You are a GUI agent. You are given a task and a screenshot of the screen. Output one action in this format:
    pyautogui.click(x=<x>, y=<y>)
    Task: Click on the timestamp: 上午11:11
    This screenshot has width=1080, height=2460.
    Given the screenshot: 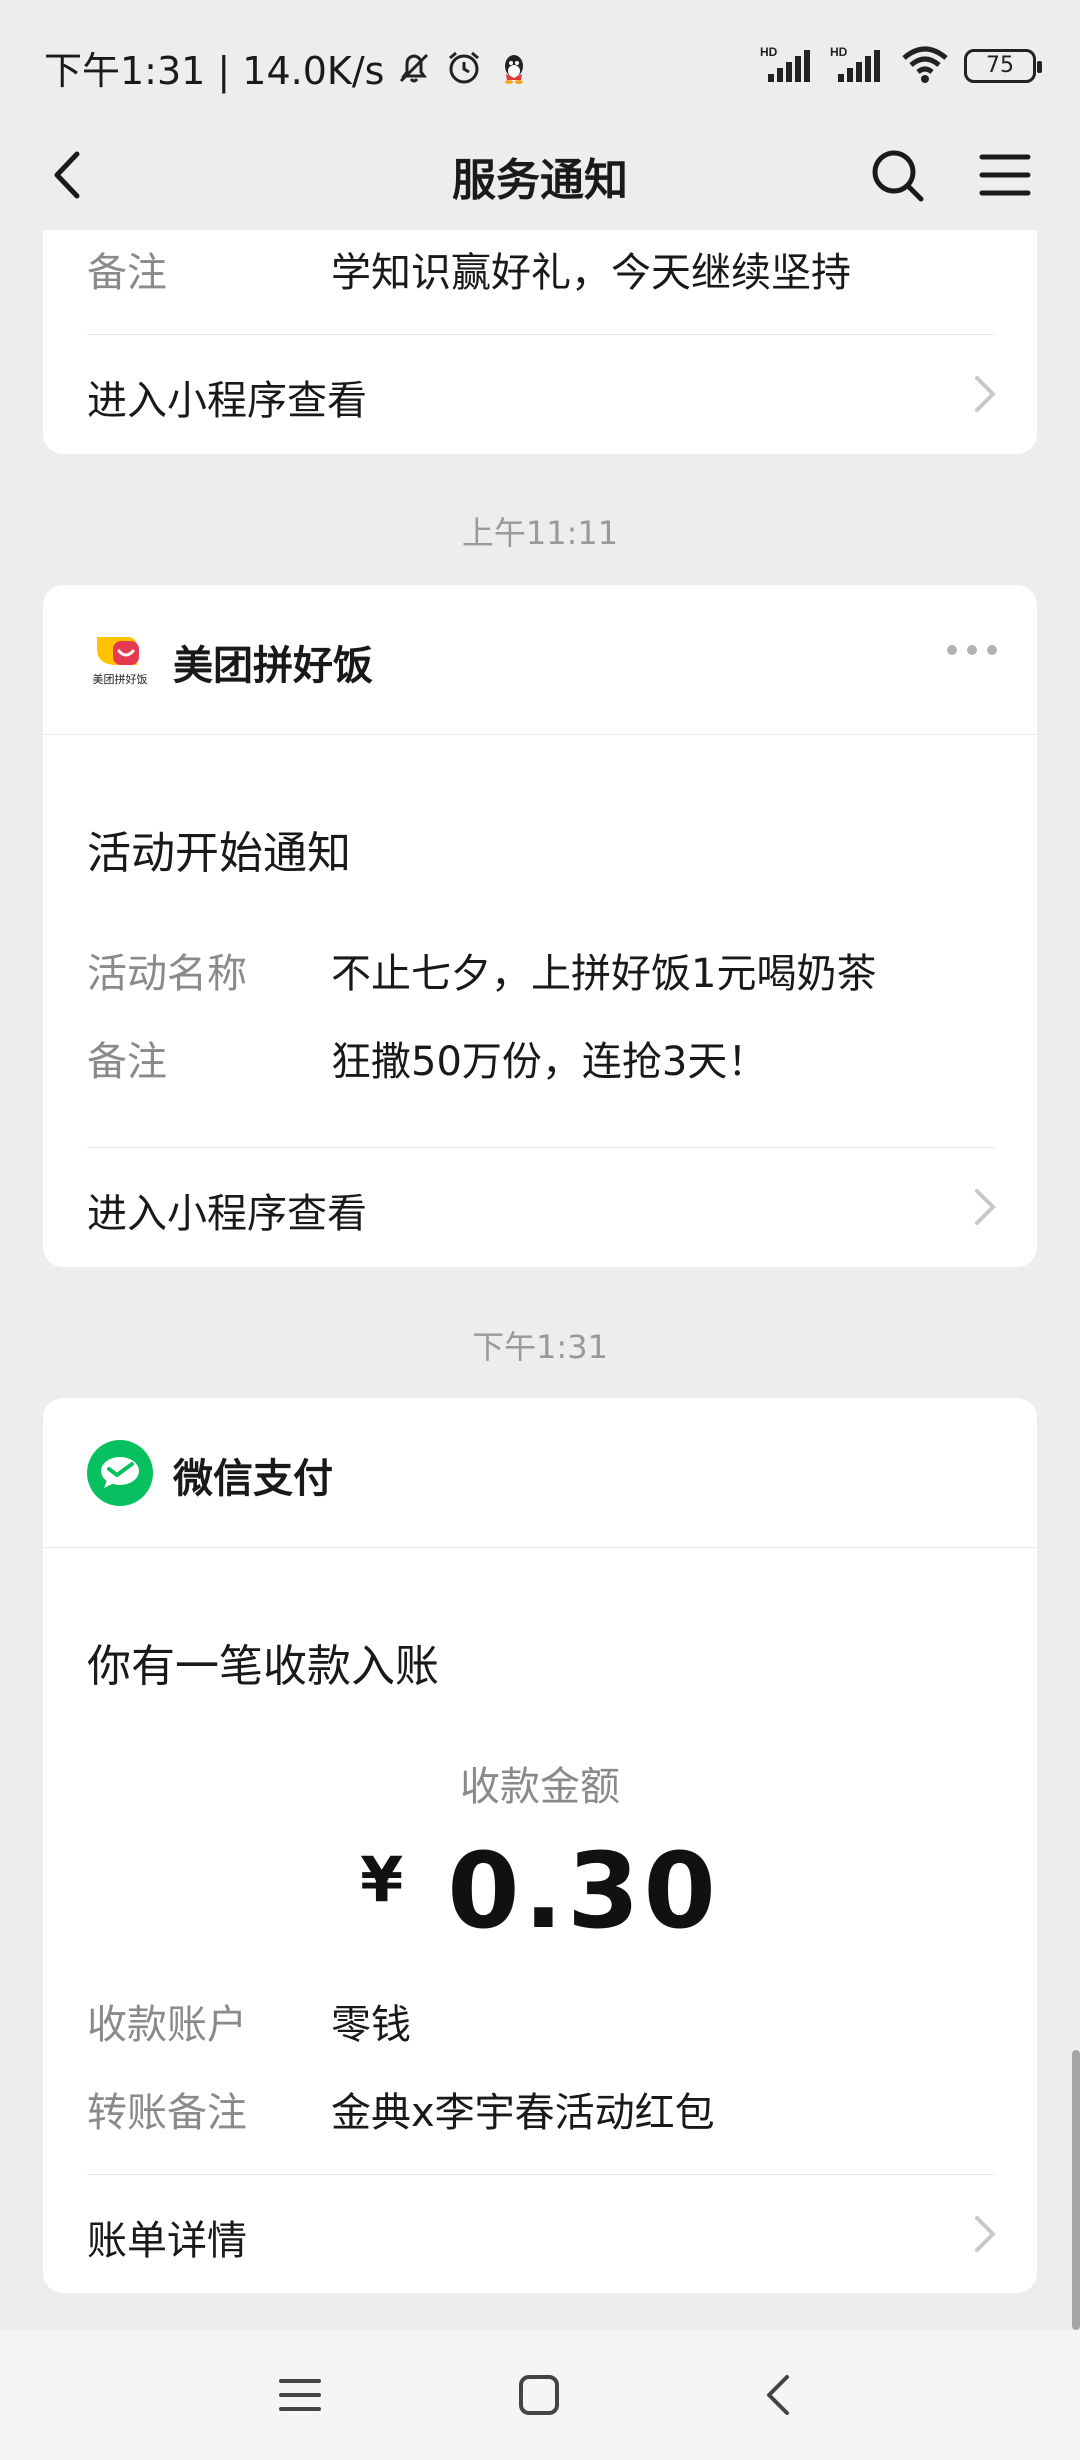 What is the action you would take?
    pyautogui.click(x=540, y=533)
    